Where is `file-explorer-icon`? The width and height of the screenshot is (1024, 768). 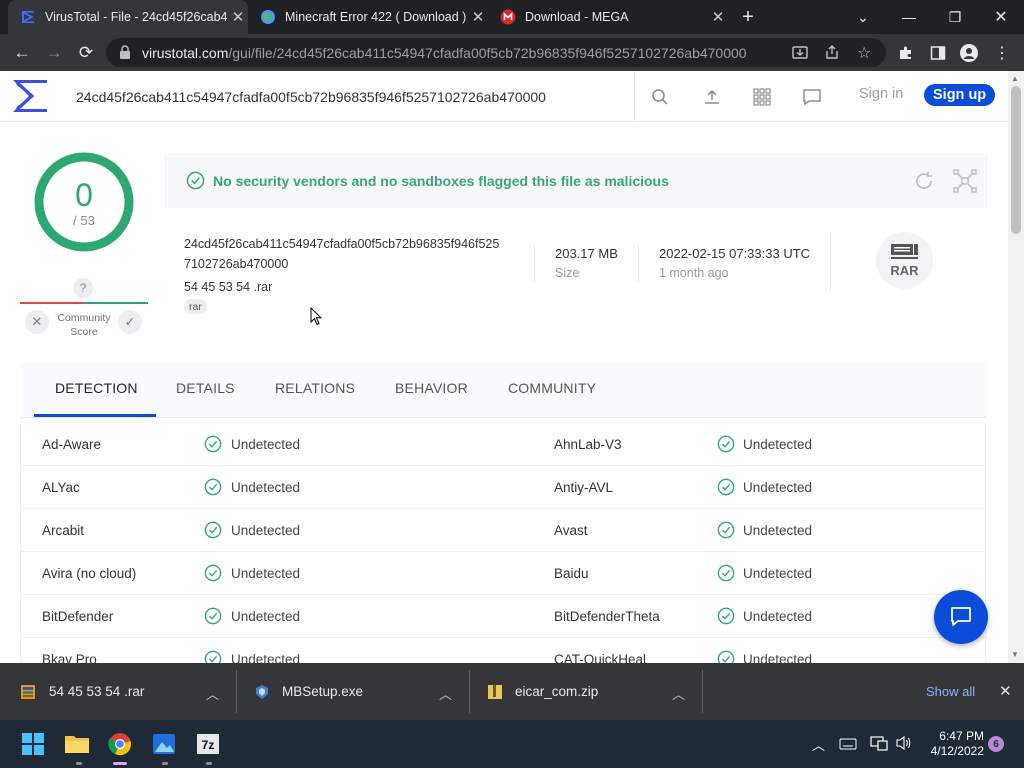 file-explorer-icon is located at coordinates (77, 744).